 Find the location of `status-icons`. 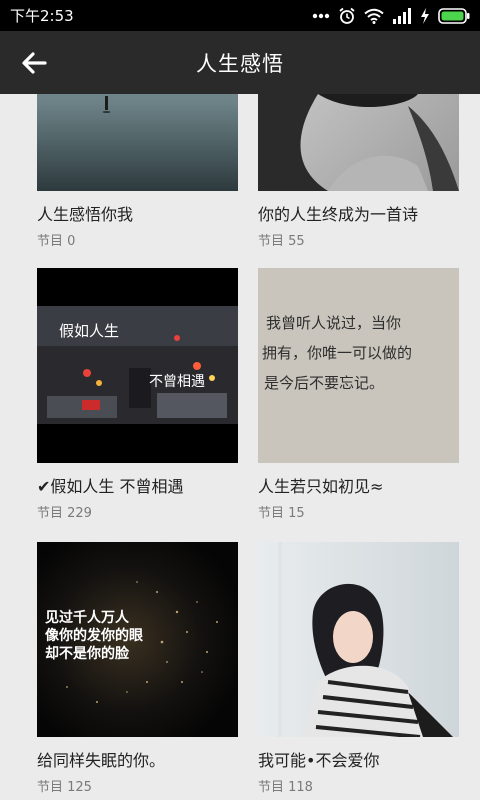

status-icons is located at coordinates (391, 16).